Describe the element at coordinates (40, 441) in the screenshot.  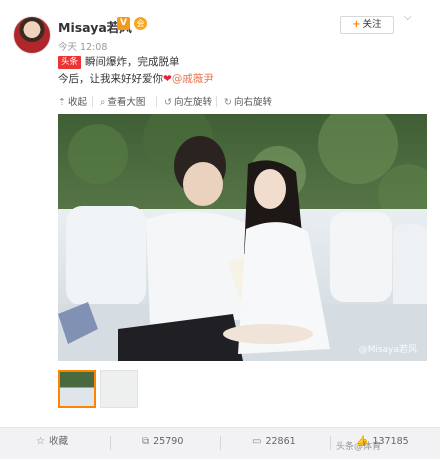
I see `star-icon: ☆` at that location.